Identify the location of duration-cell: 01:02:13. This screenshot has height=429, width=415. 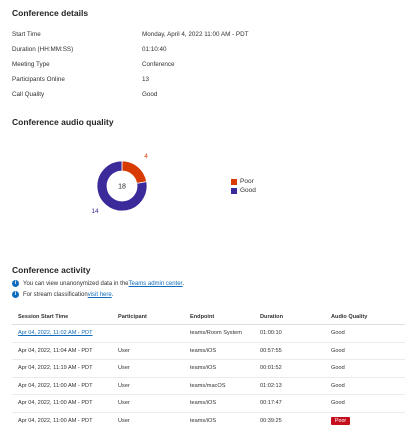
(271, 385).